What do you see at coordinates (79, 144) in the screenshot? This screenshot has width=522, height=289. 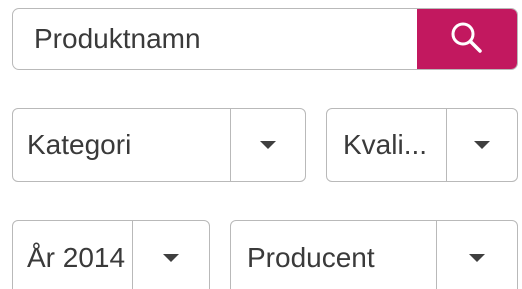 I see `category-dropdown-label: Kategori` at bounding box center [79, 144].